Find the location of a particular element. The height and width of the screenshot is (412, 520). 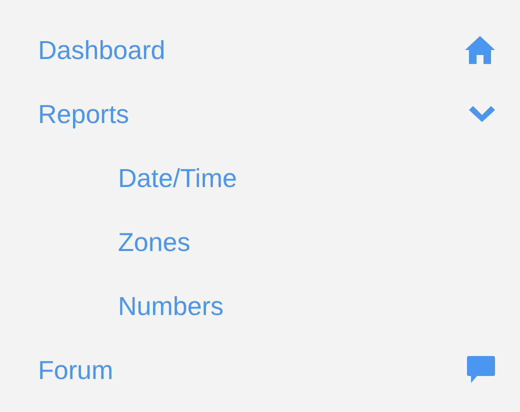

chevron-icon is located at coordinates (482, 114).